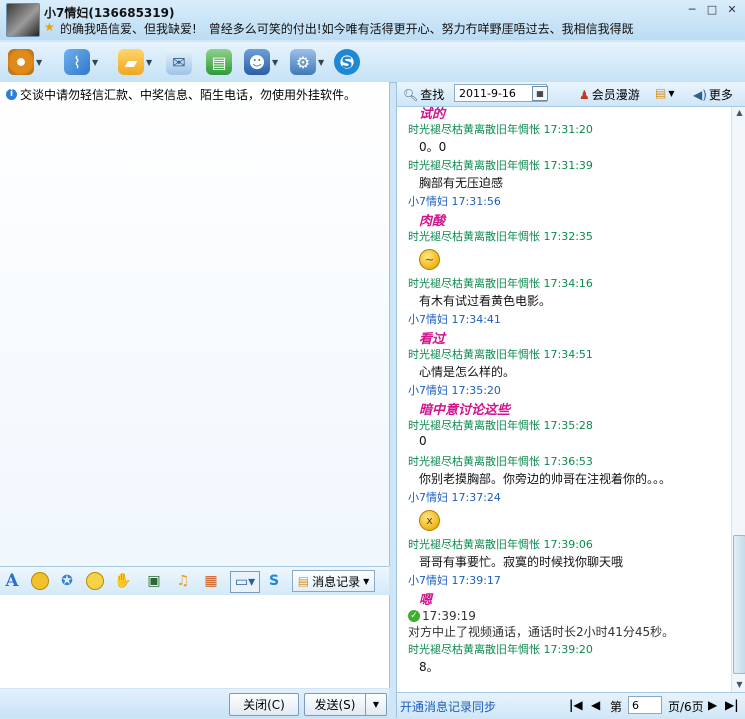 The width and height of the screenshot is (745, 719). What do you see at coordinates (154, 581) in the screenshot?
I see `image-icon: ▣` at bounding box center [154, 581].